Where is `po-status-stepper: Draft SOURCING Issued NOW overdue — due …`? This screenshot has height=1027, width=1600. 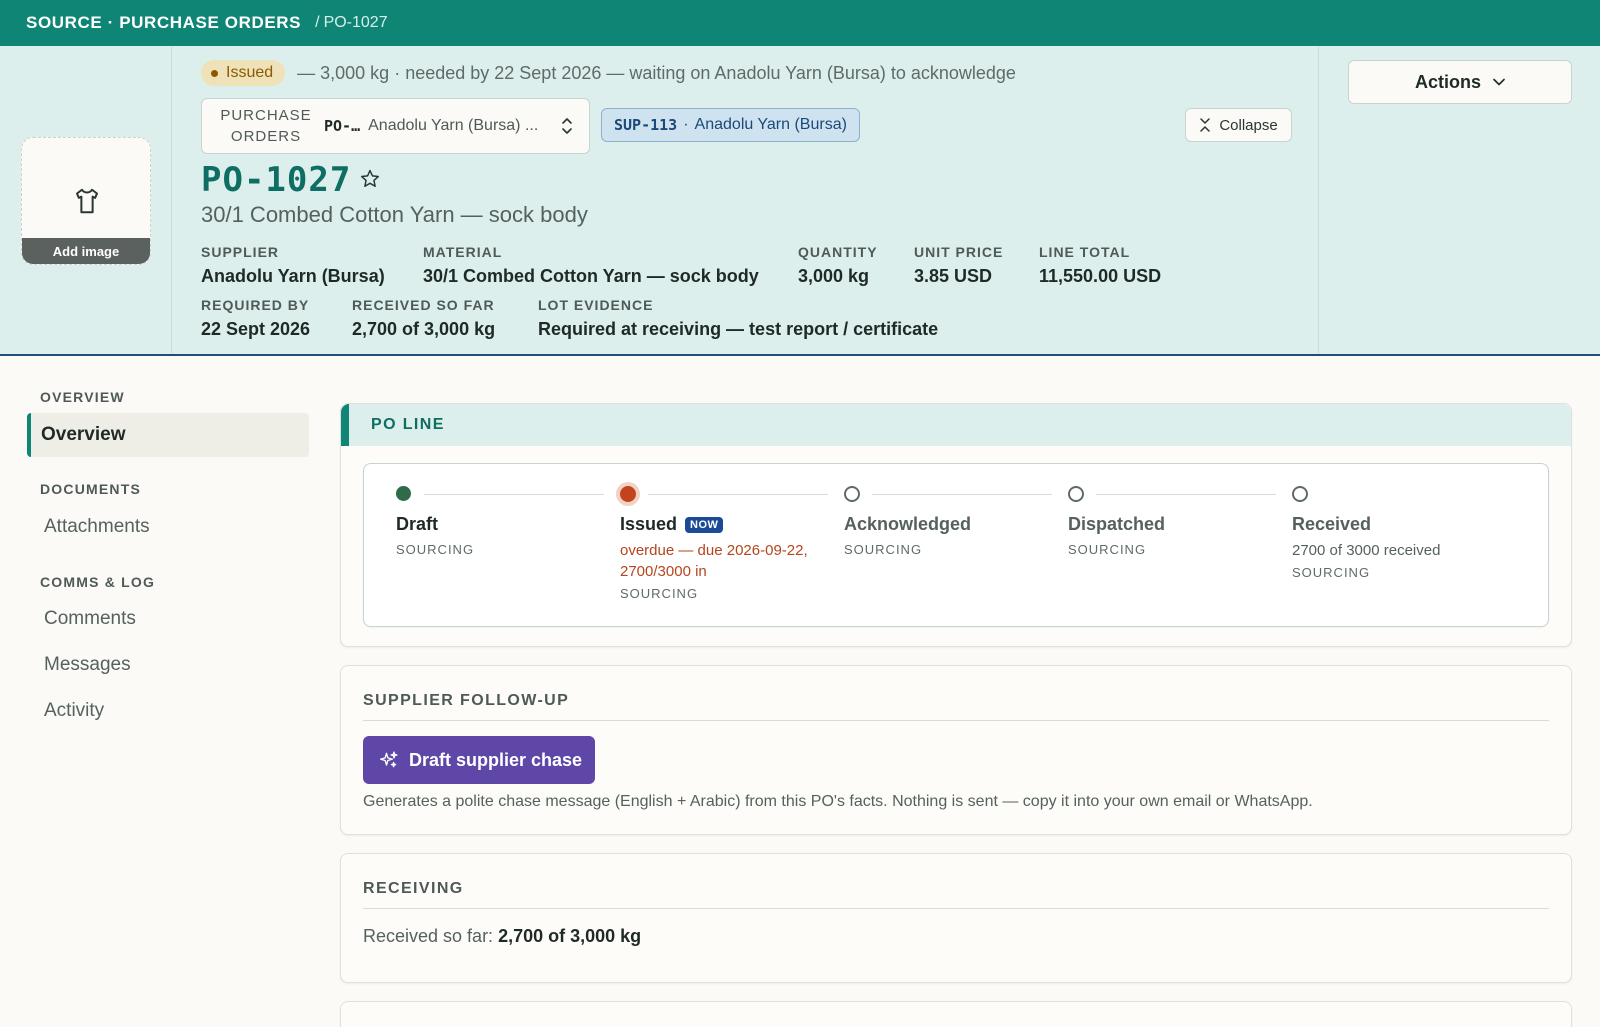
po-status-stepper: Draft SOURCING Issued NOW overdue — due … is located at coordinates (956, 545).